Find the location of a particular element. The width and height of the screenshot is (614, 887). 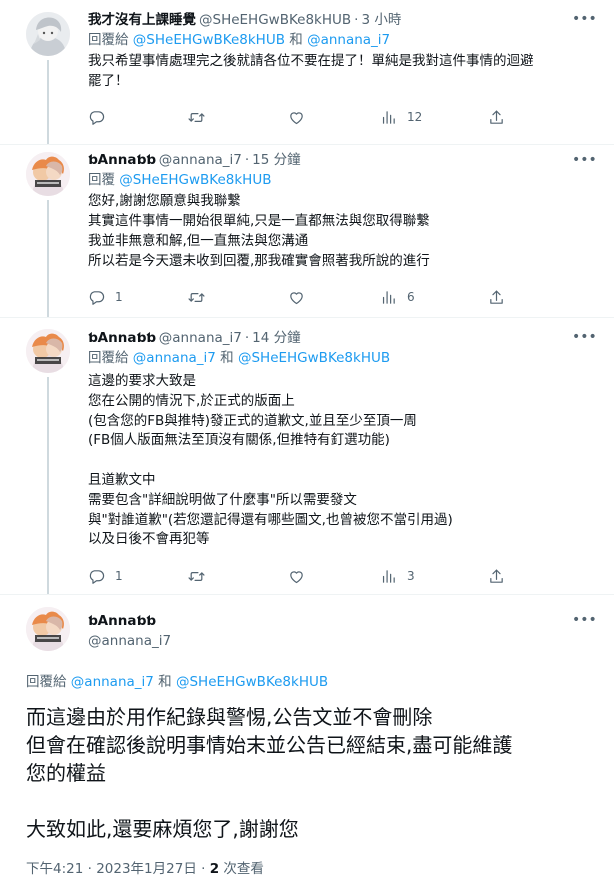

display-name: 我才沒有上課睡覺 is located at coordinates (142, 20).